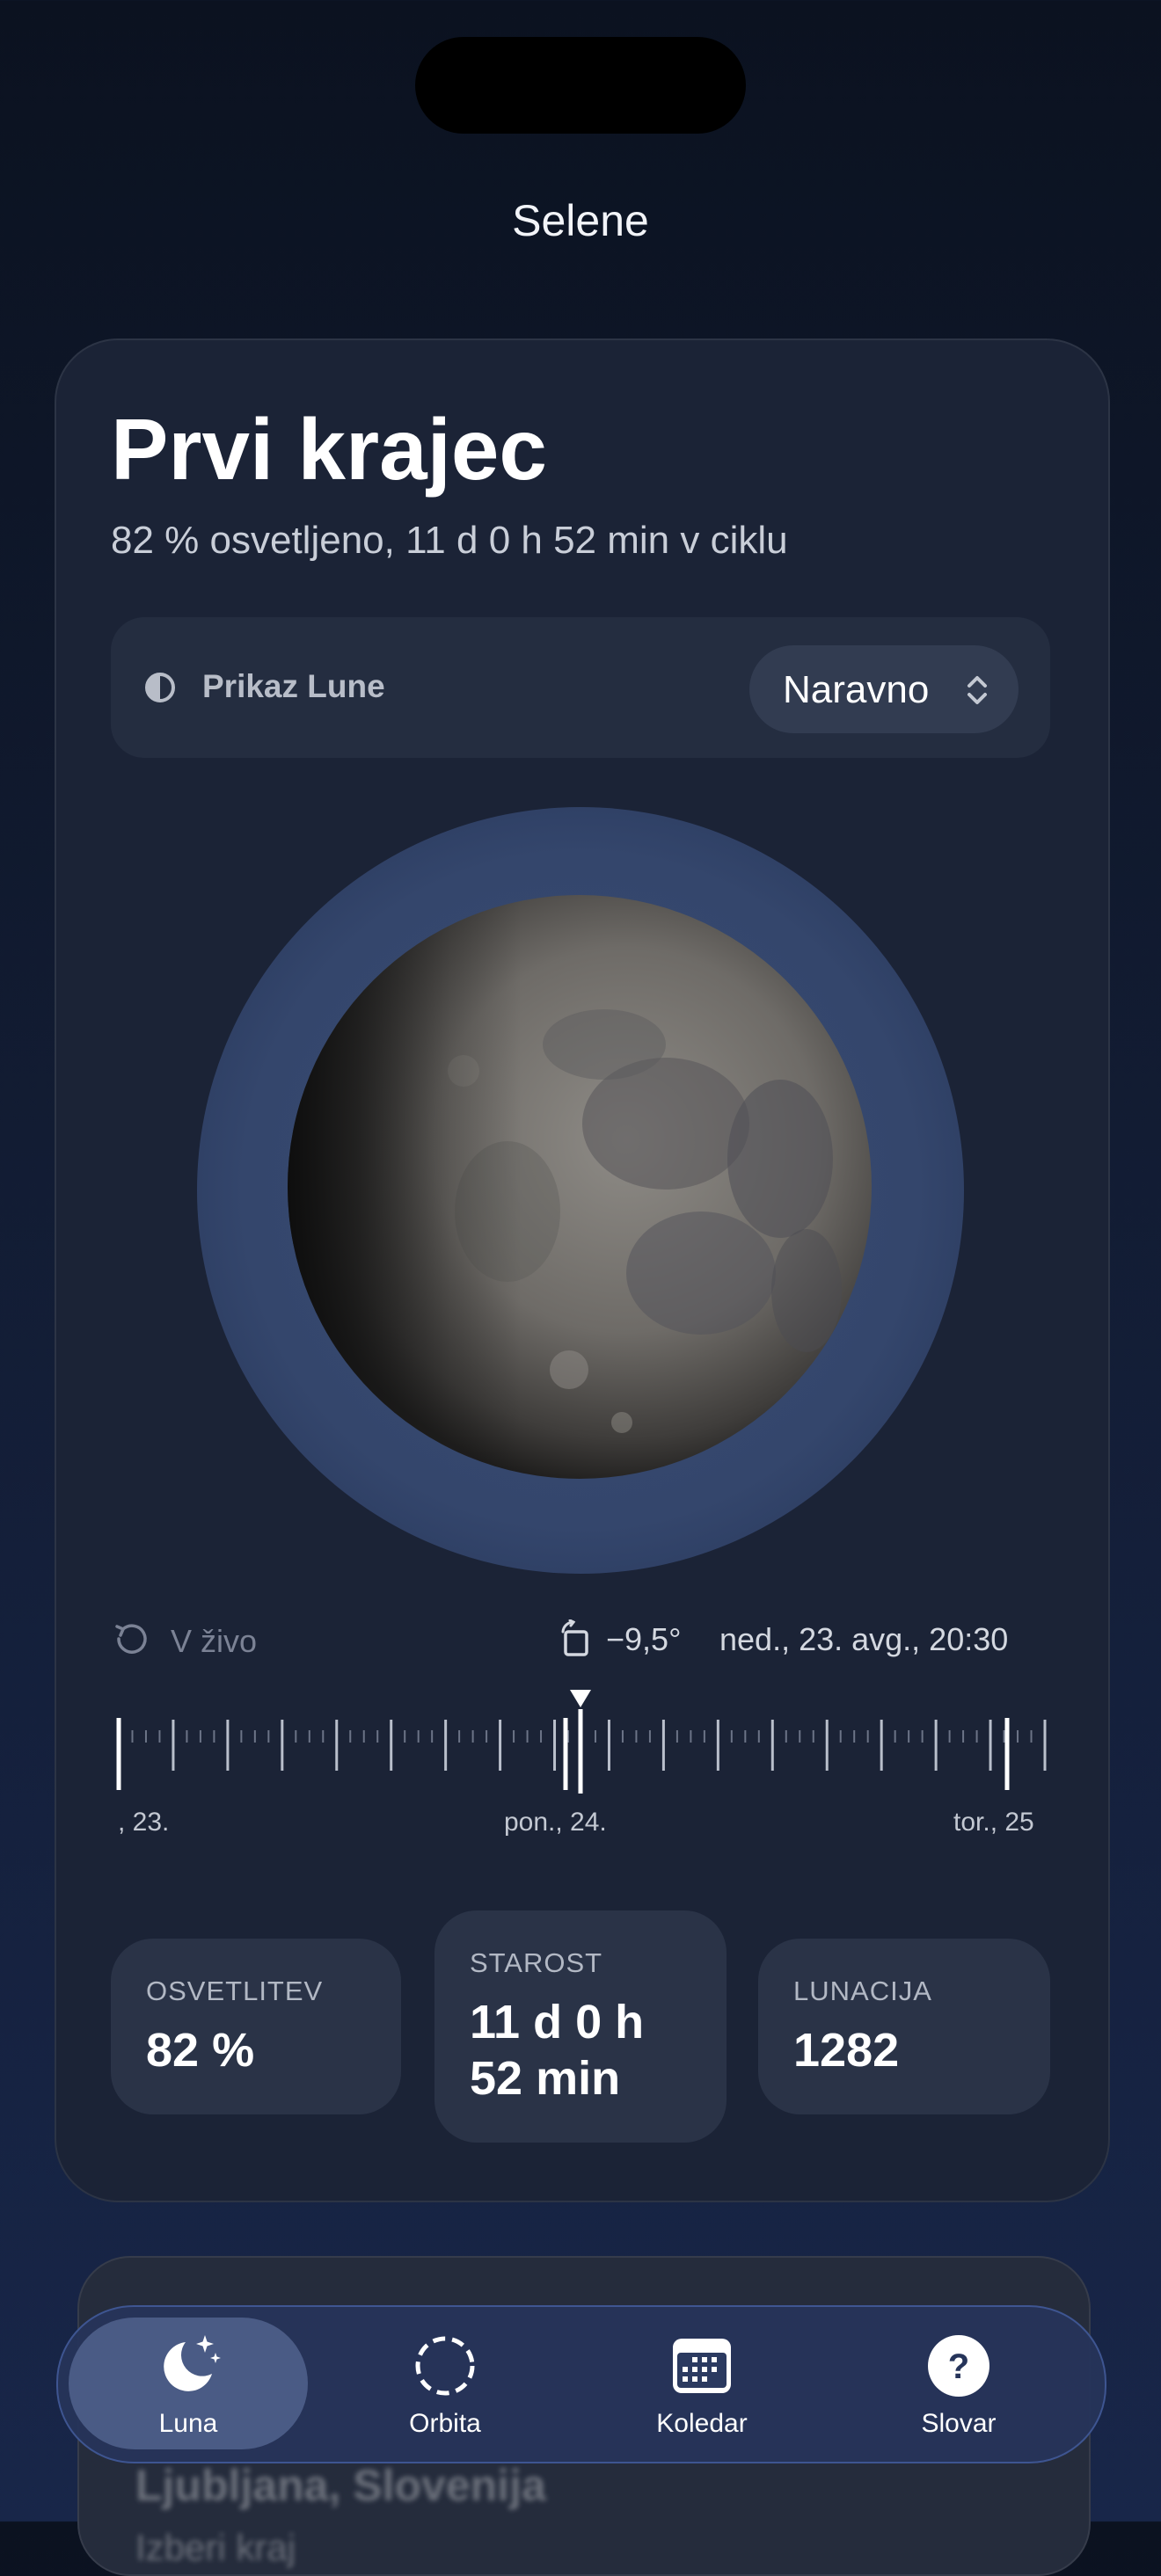 The image size is (1161, 2576). What do you see at coordinates (863, 1639) in the screenshot?
I see `selected-datetime: ned., 23. avg., 20:30` at bounding box center [863, 1639].